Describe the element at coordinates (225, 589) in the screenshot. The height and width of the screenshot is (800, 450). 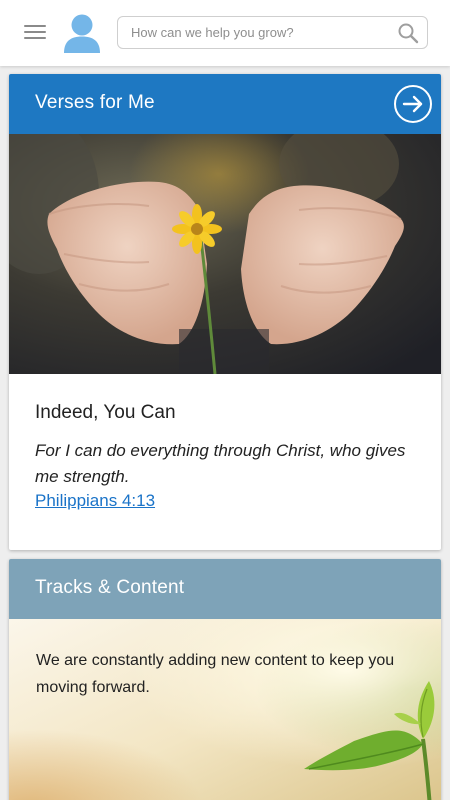
I see `tracks-card-header: Tracks & Content` at that location.